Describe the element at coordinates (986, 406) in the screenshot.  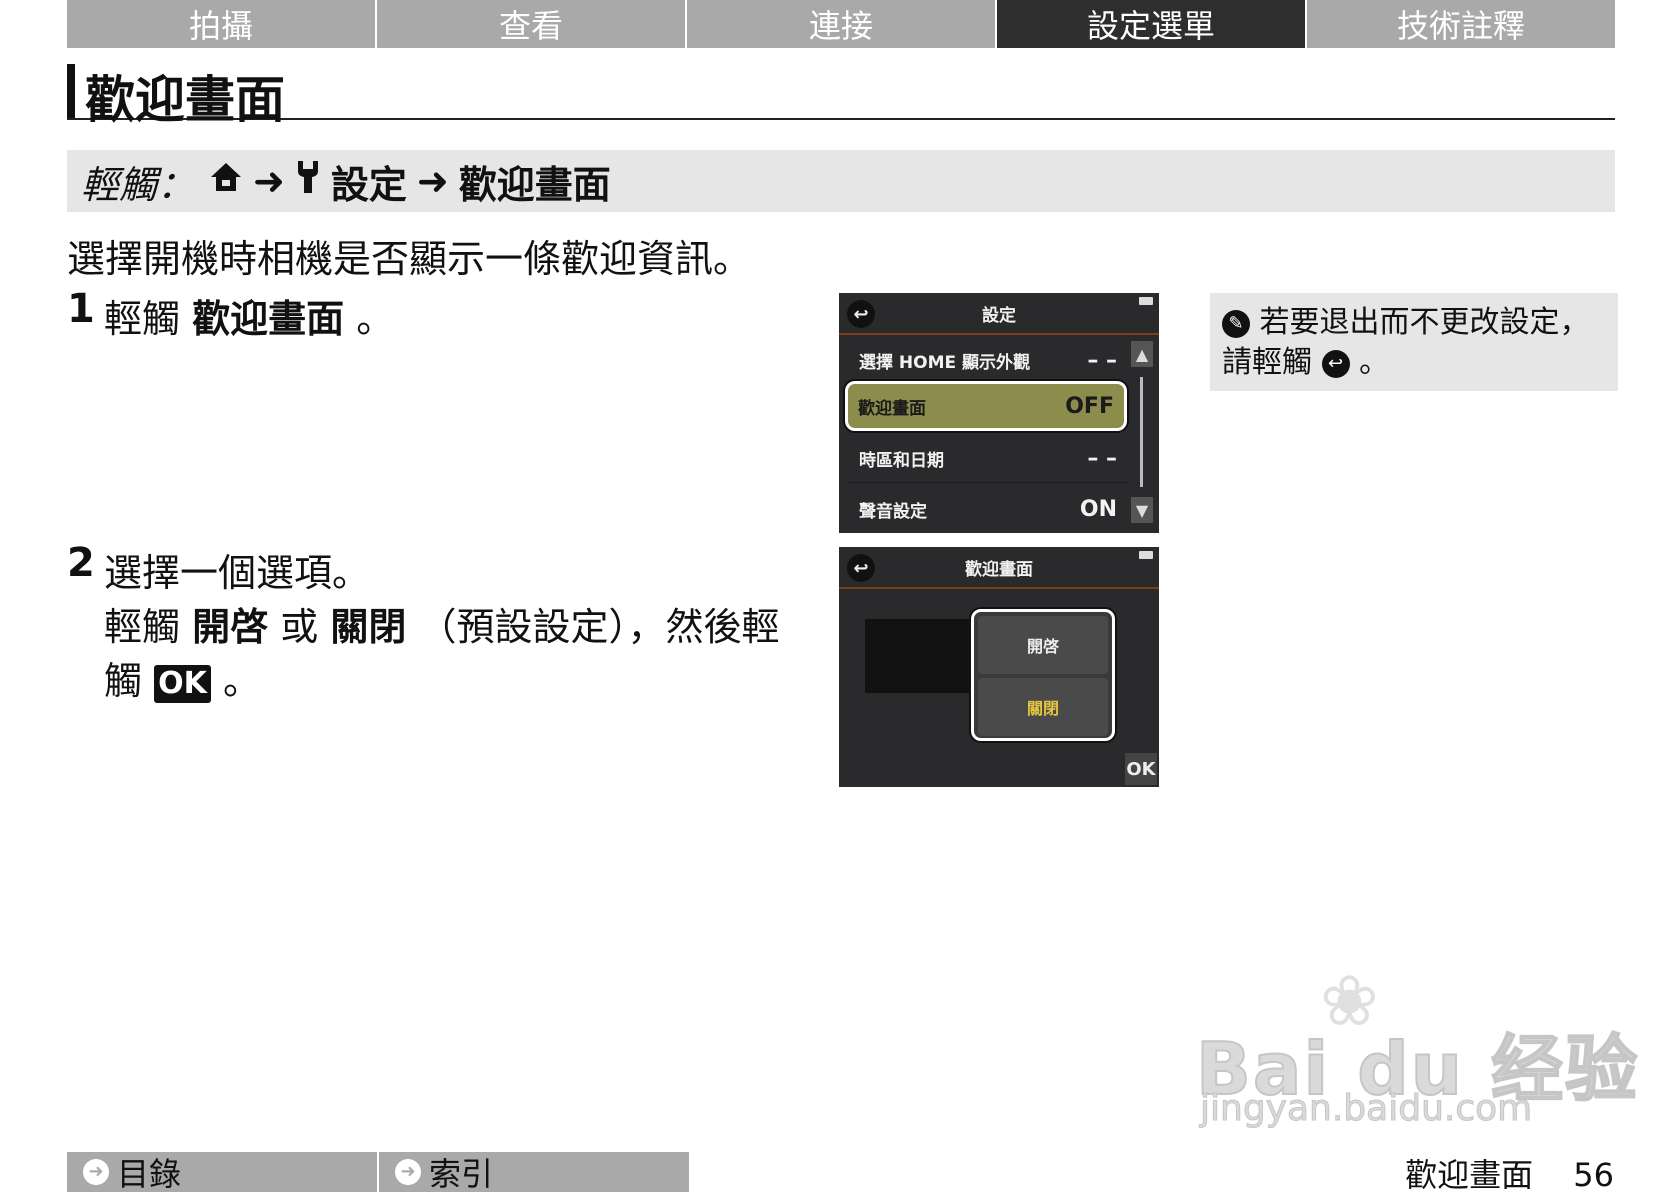
I see `menu-row-welcome-screen: 歡迎畫面 OFF` at that location.